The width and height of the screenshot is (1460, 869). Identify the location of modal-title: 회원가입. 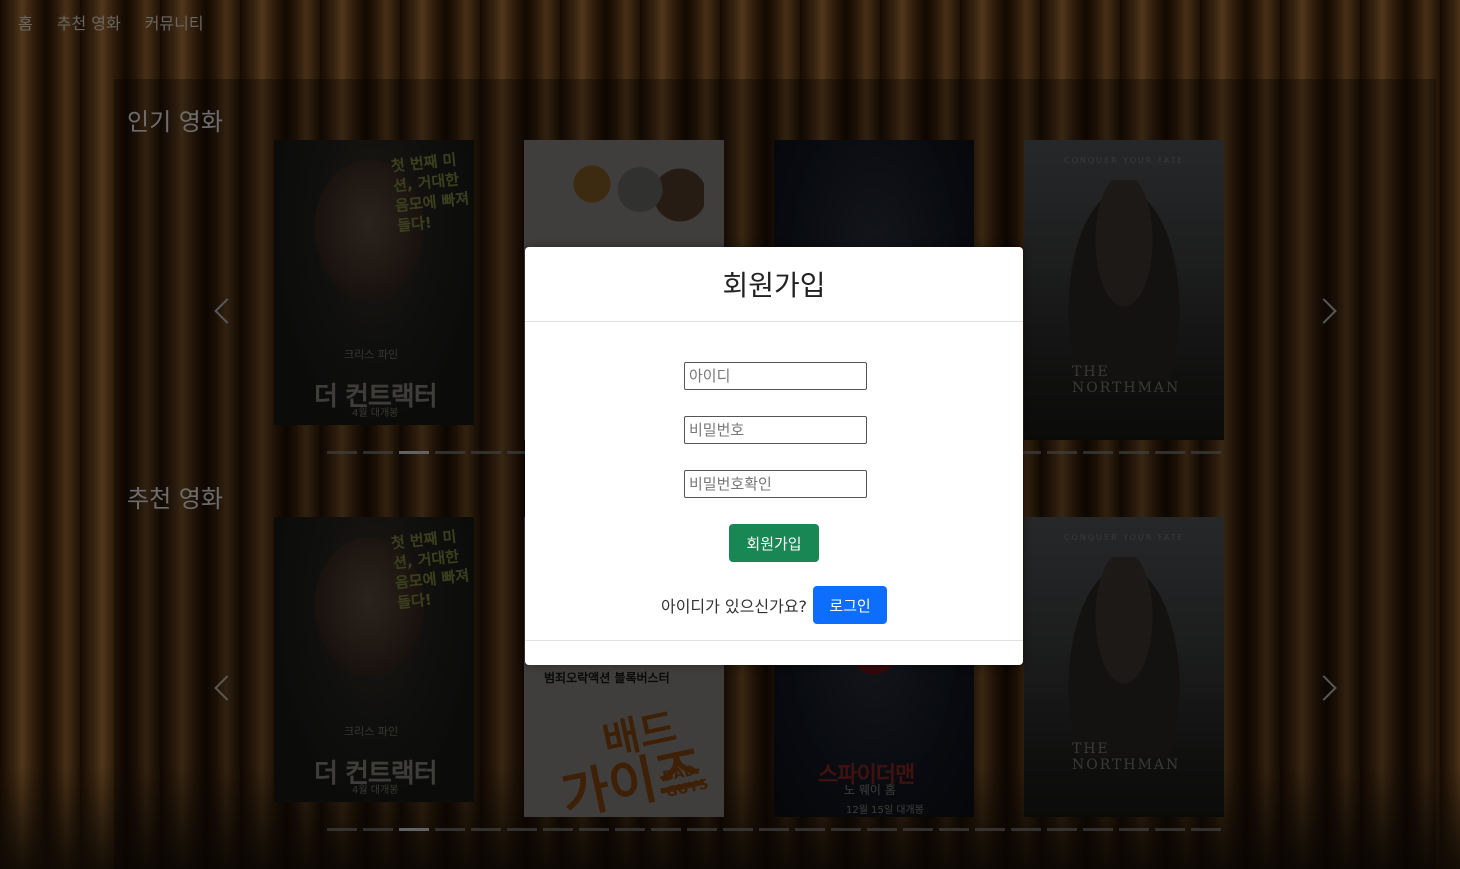
(774, 285).